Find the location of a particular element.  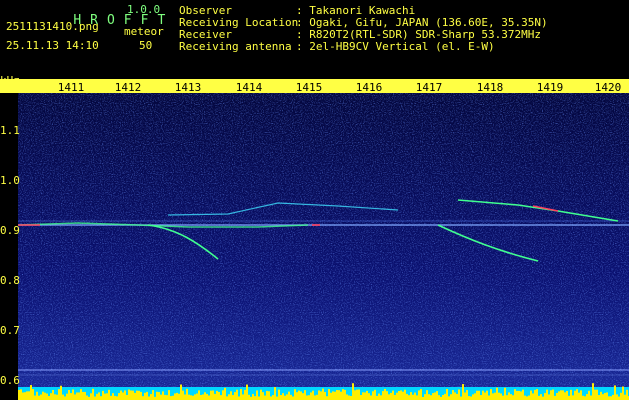

x-tick-label: 1412 is located at coordinates (128, 87).